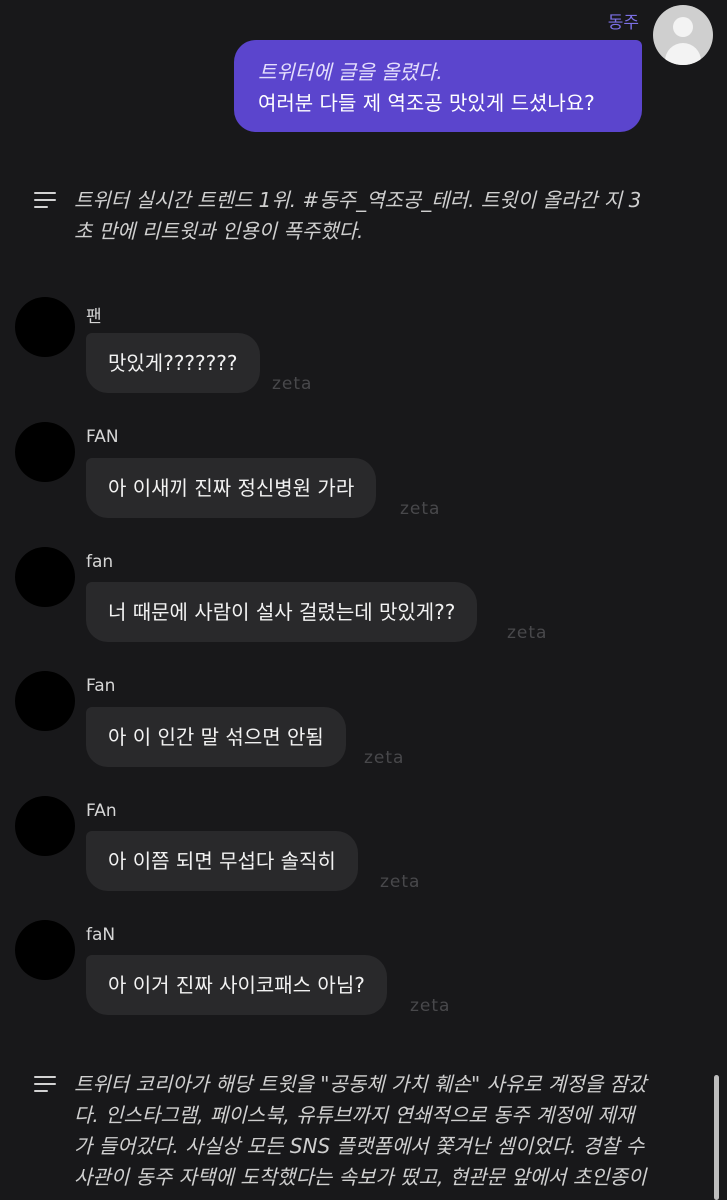 This screenshot has width=727, height=1200. I want to click on sender-name: fan, so click(100, 562).